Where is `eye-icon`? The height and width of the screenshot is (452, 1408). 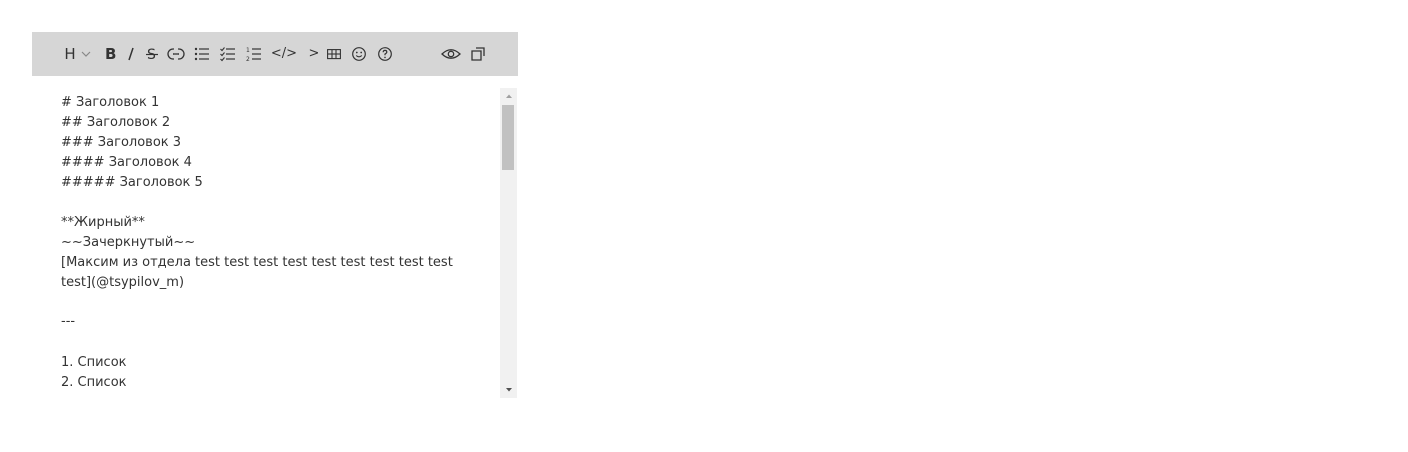 eye-icon is located at coordinates (451, 54).